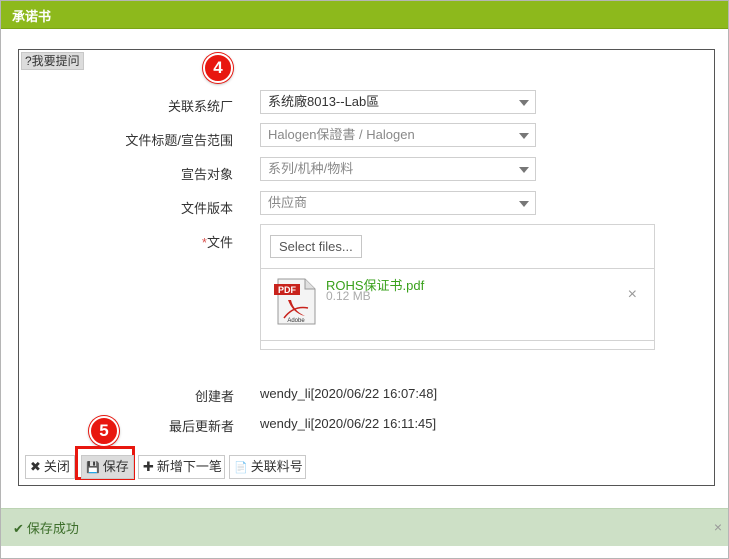  What do you see at coordinates (148, 466) in the screenshot?
I see `plus-icon: ✚` at bounding box center [148, 466].